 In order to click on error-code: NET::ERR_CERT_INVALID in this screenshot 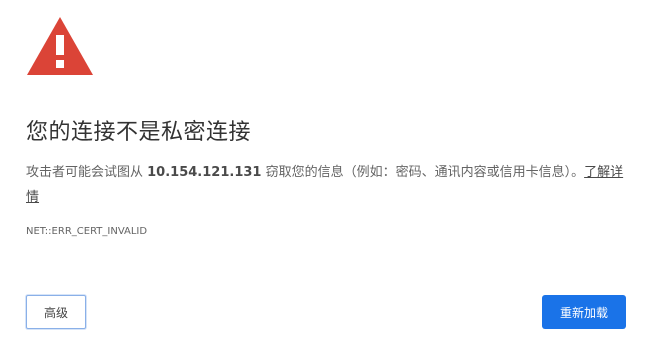, I will do `click(87, 231)`.